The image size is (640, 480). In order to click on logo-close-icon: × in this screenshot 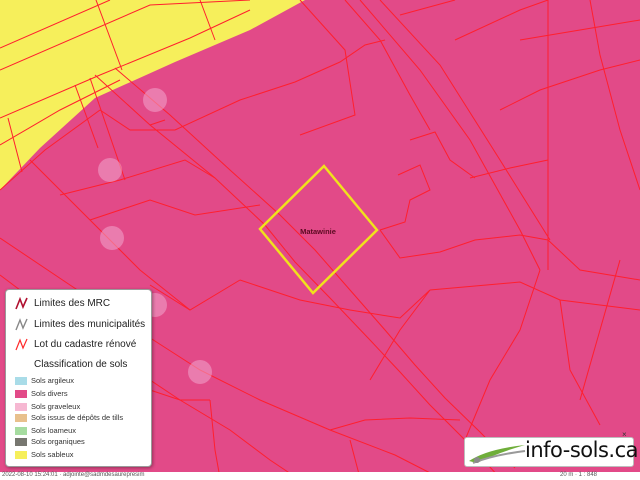, I will do `click(624, 434)`.